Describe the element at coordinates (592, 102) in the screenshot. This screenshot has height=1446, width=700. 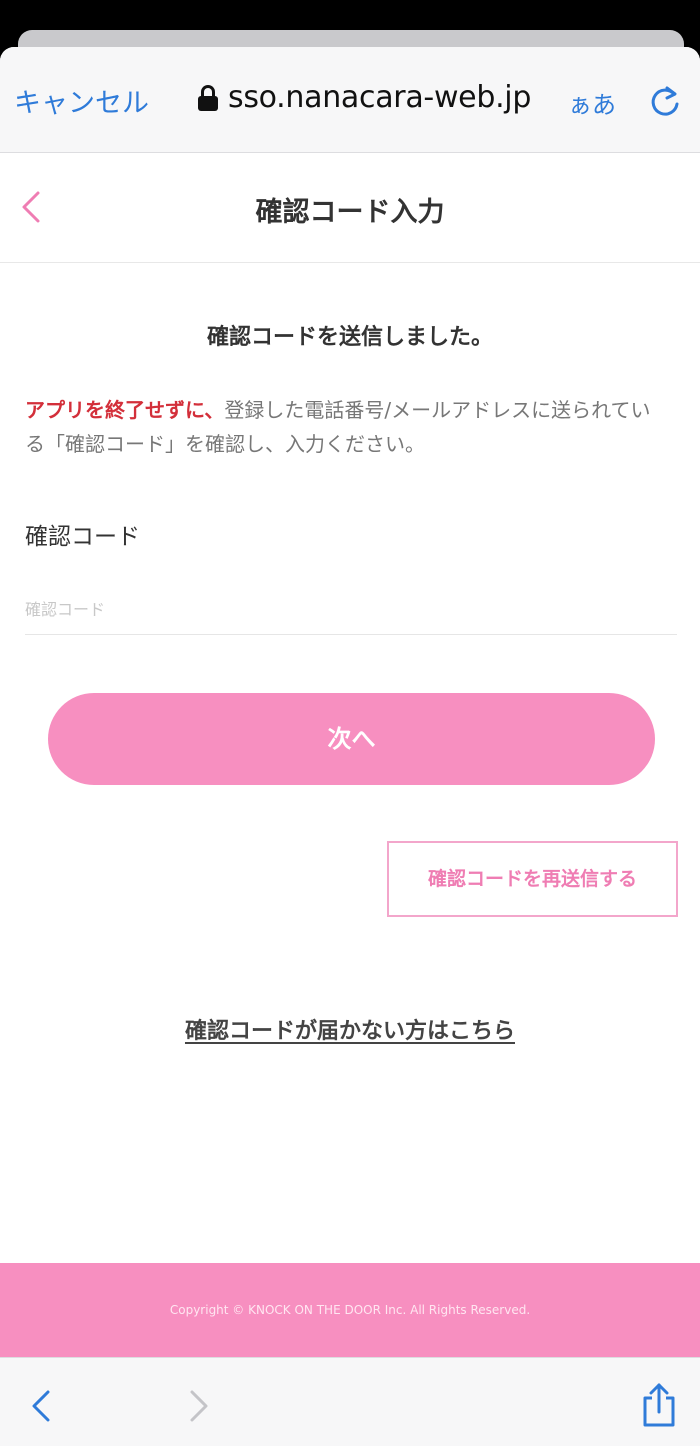
I see `text-size-button: ぁあ` at that location.